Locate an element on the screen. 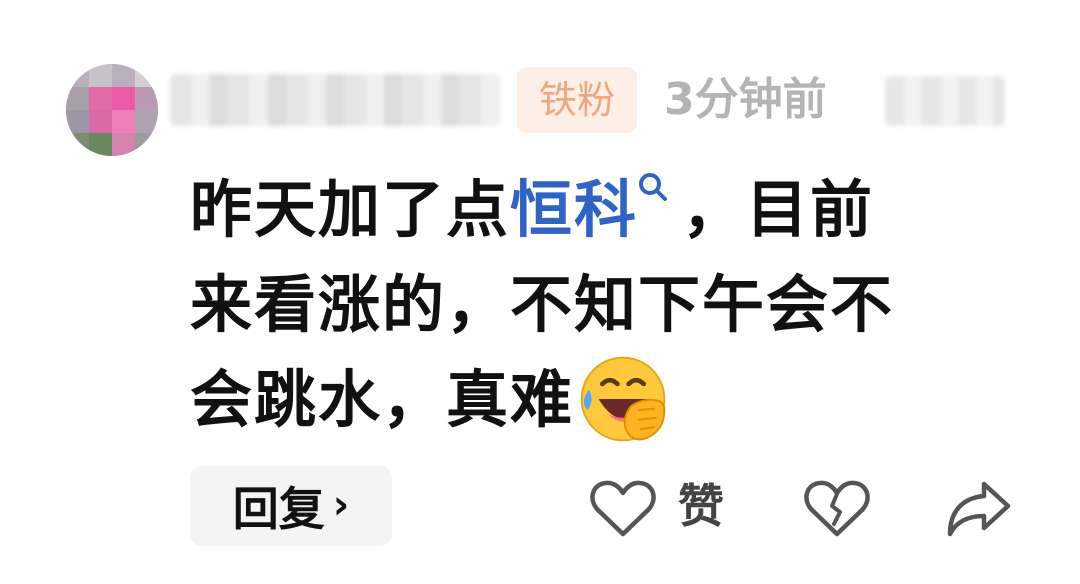  comment-text-segment: 会跳水，真难 is located at coordinates (382, 399).